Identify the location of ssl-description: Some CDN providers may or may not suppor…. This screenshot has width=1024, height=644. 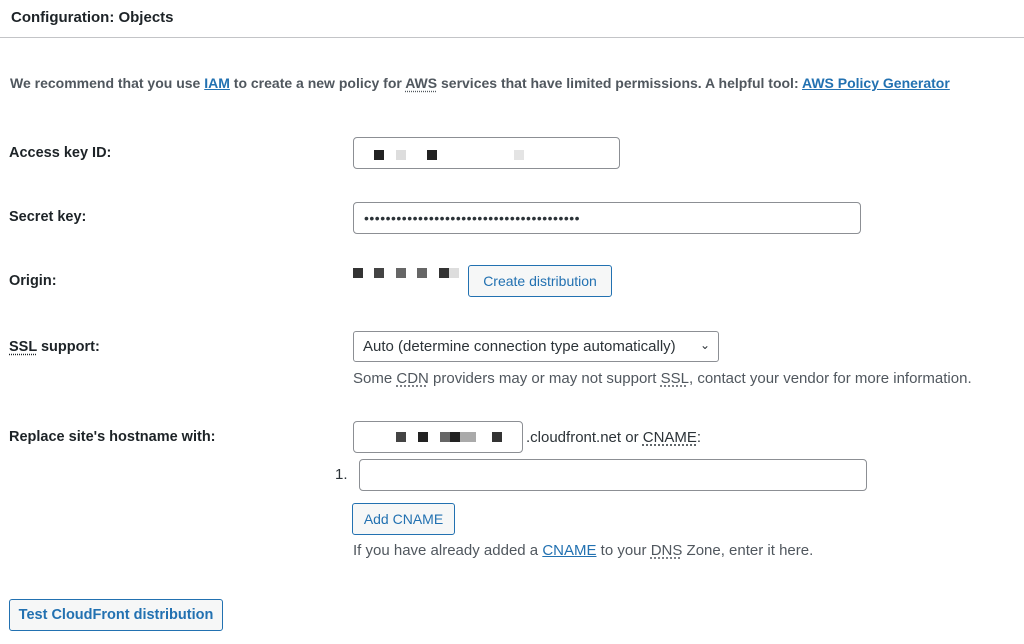
(662, 378).